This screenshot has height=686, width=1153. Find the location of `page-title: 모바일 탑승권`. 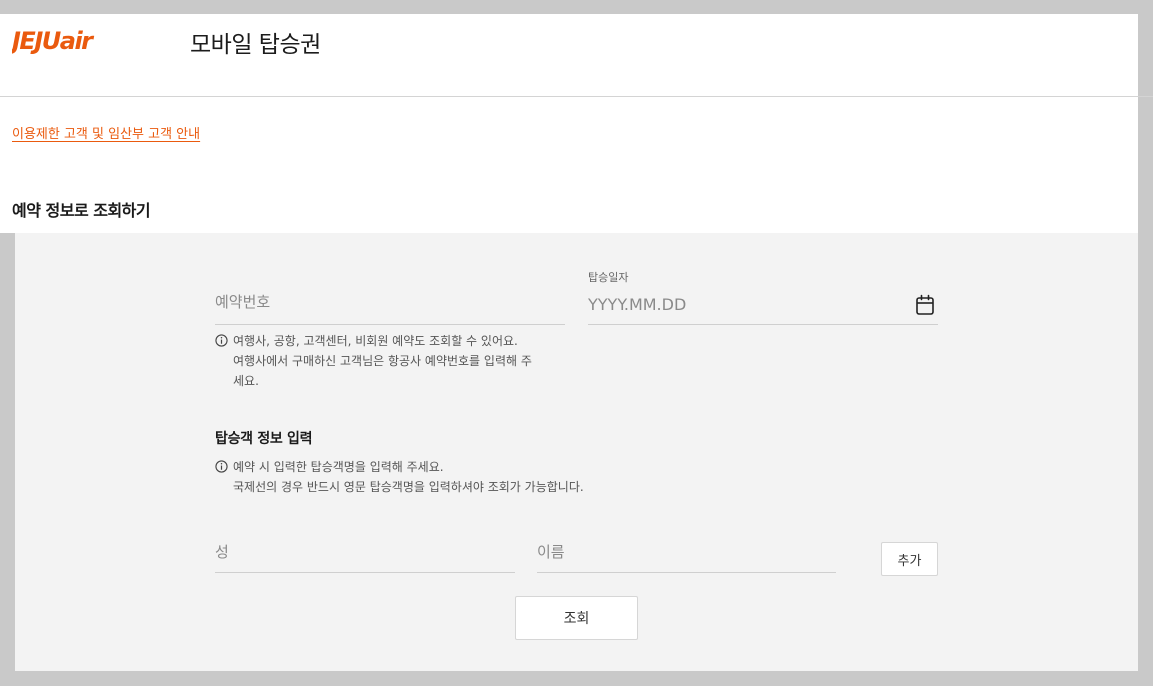

page-title: 모바일 탑승권 is located at coordinates (255, 45).